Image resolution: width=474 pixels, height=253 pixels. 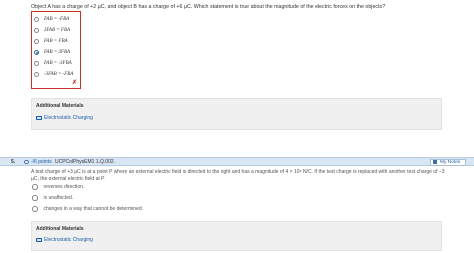 I want to click on my-notes-button: My Notes, so click(x=448, y=162).